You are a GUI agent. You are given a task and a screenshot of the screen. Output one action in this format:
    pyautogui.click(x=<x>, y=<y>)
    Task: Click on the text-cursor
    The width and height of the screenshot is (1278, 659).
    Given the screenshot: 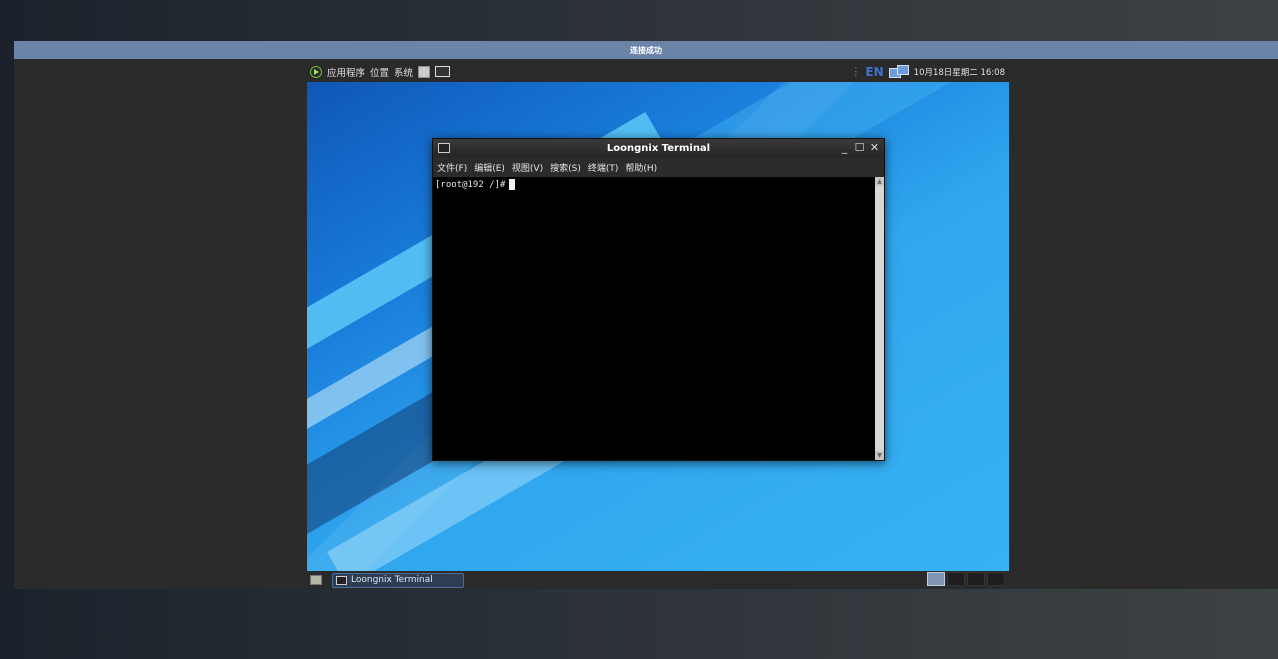 What is the action you would take?
    pyautogui.click(x=512, y=184)
    